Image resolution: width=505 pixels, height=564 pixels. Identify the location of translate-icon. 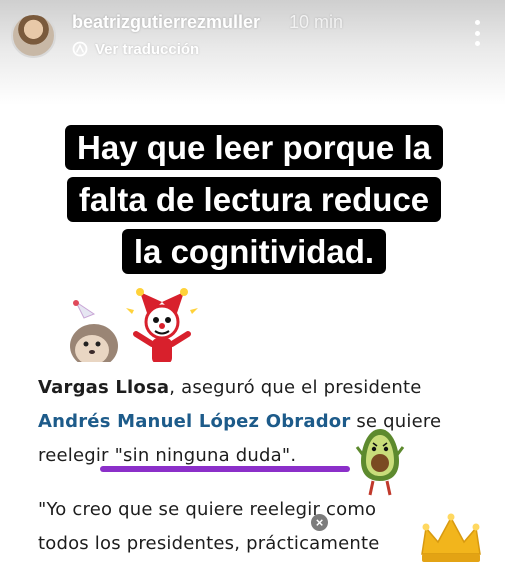
(80, 49).